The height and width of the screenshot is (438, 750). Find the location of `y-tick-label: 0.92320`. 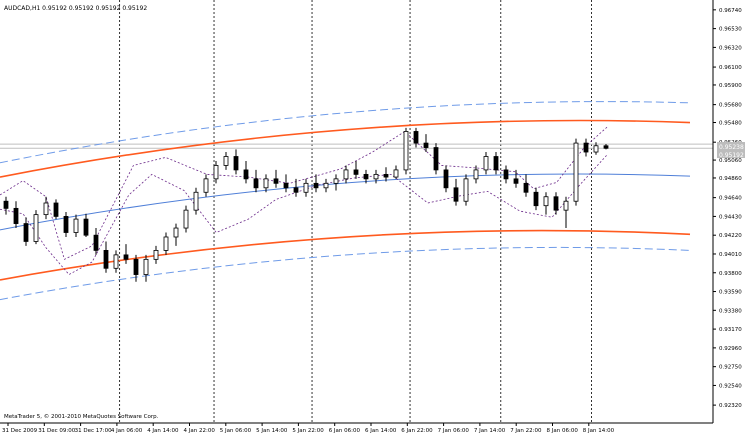

y-tick-label: 0.92320 is located at coordinates (730, 406).